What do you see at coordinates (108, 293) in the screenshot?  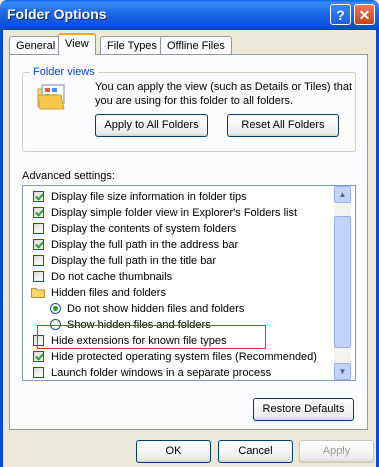 I see `list-item-label: Hidden files and folders` at bounding box center [108, 293].